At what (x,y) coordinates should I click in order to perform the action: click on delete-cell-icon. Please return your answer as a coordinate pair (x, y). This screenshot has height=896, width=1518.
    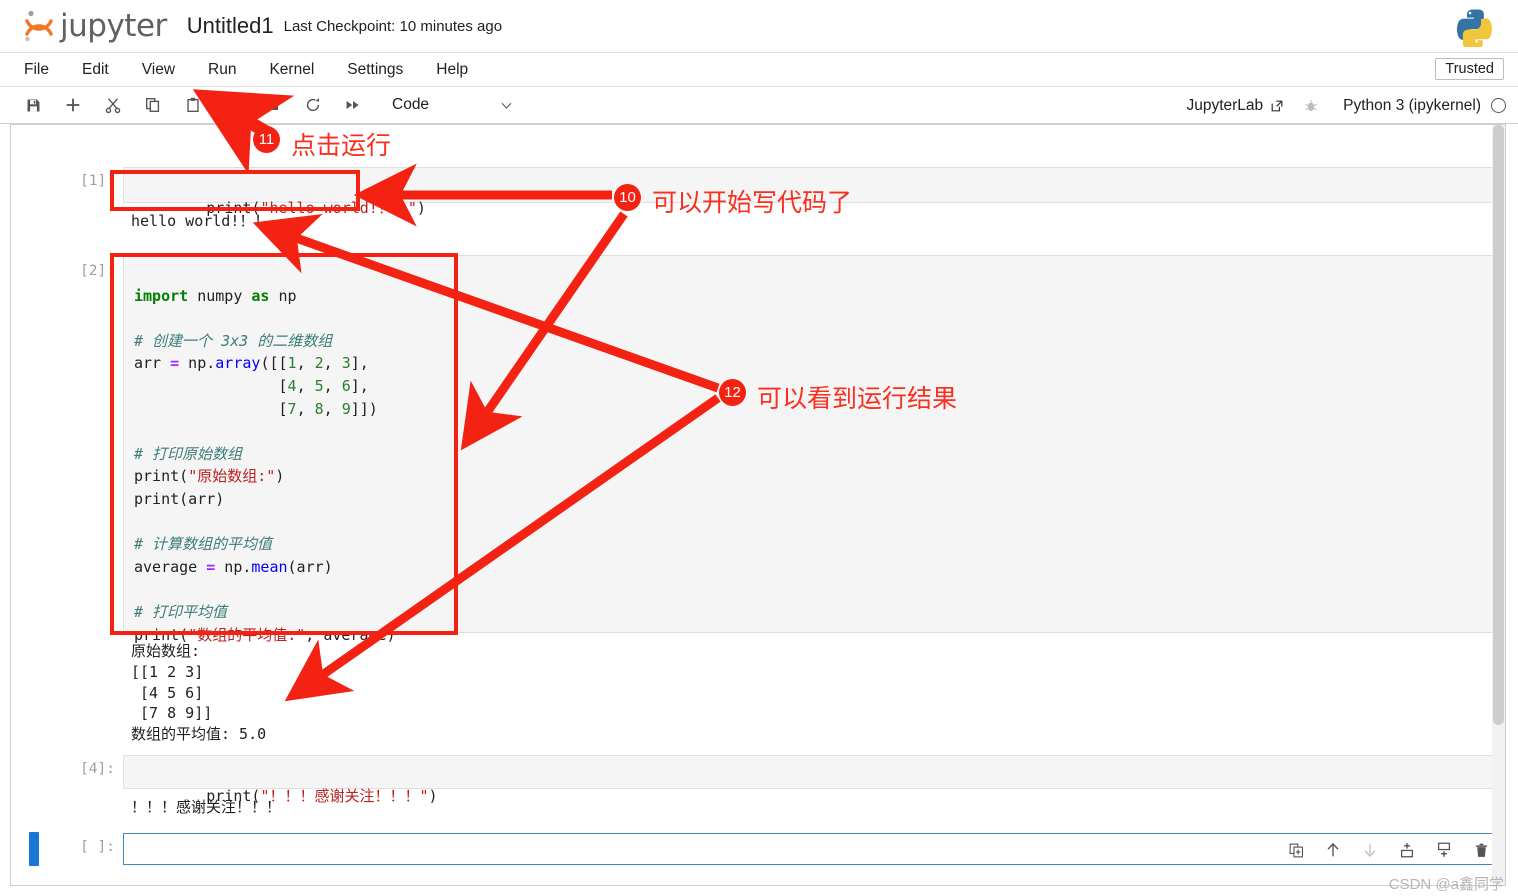
    Looking at the image, I should click on (1481, 850).